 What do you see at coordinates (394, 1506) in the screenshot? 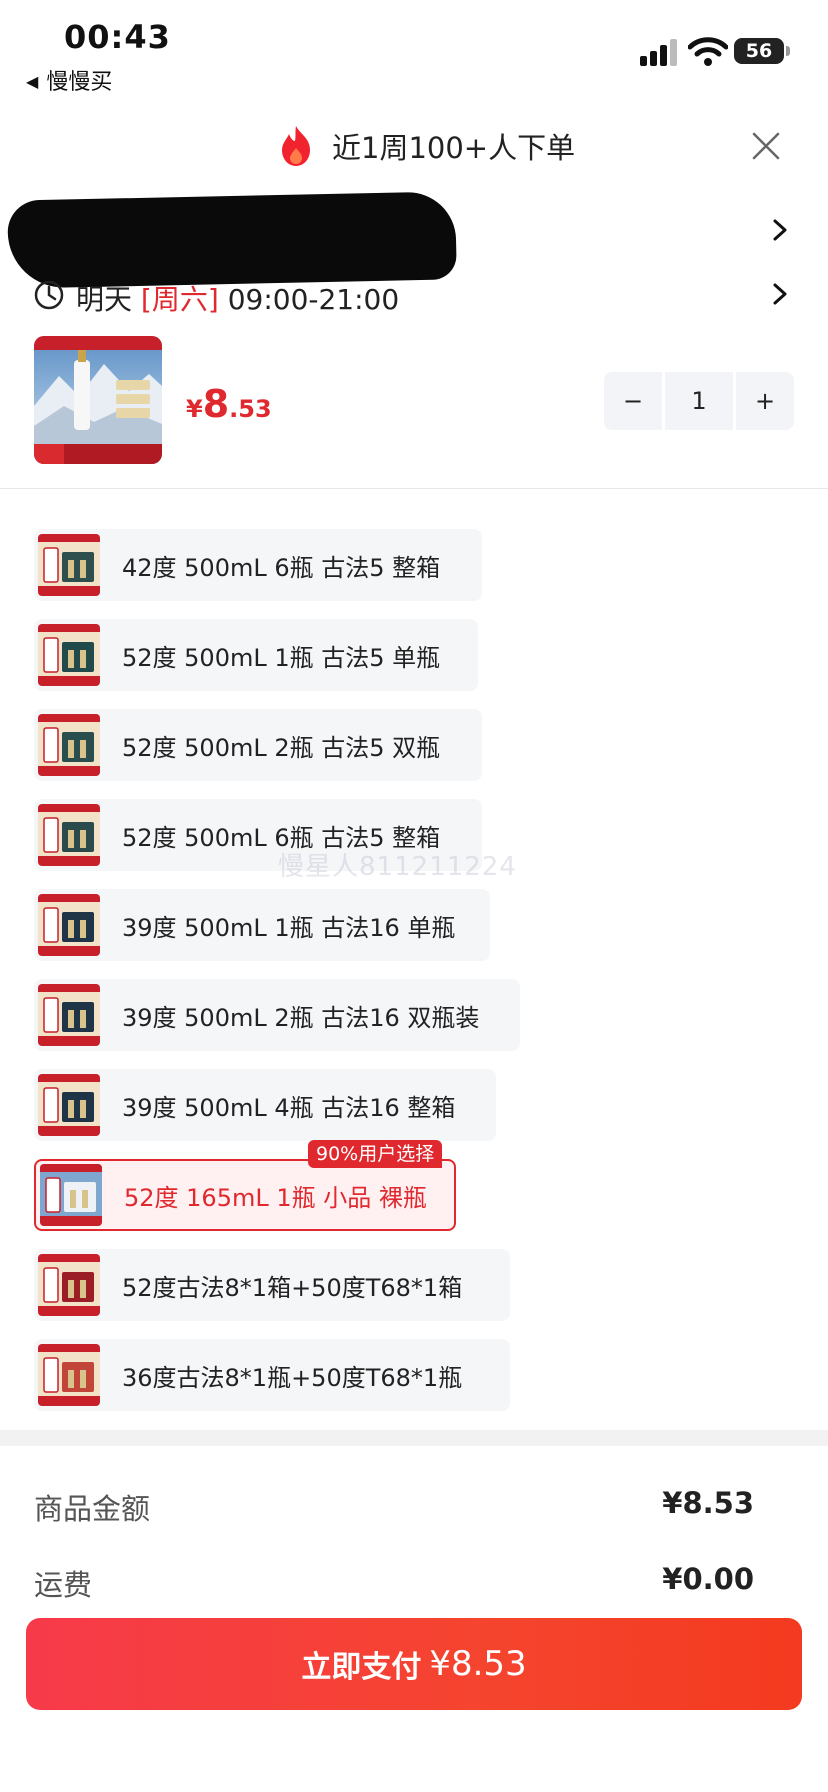
I see `goods-amount-row: 商品金额 ¥8.53` at bounding box center [394, 1506].